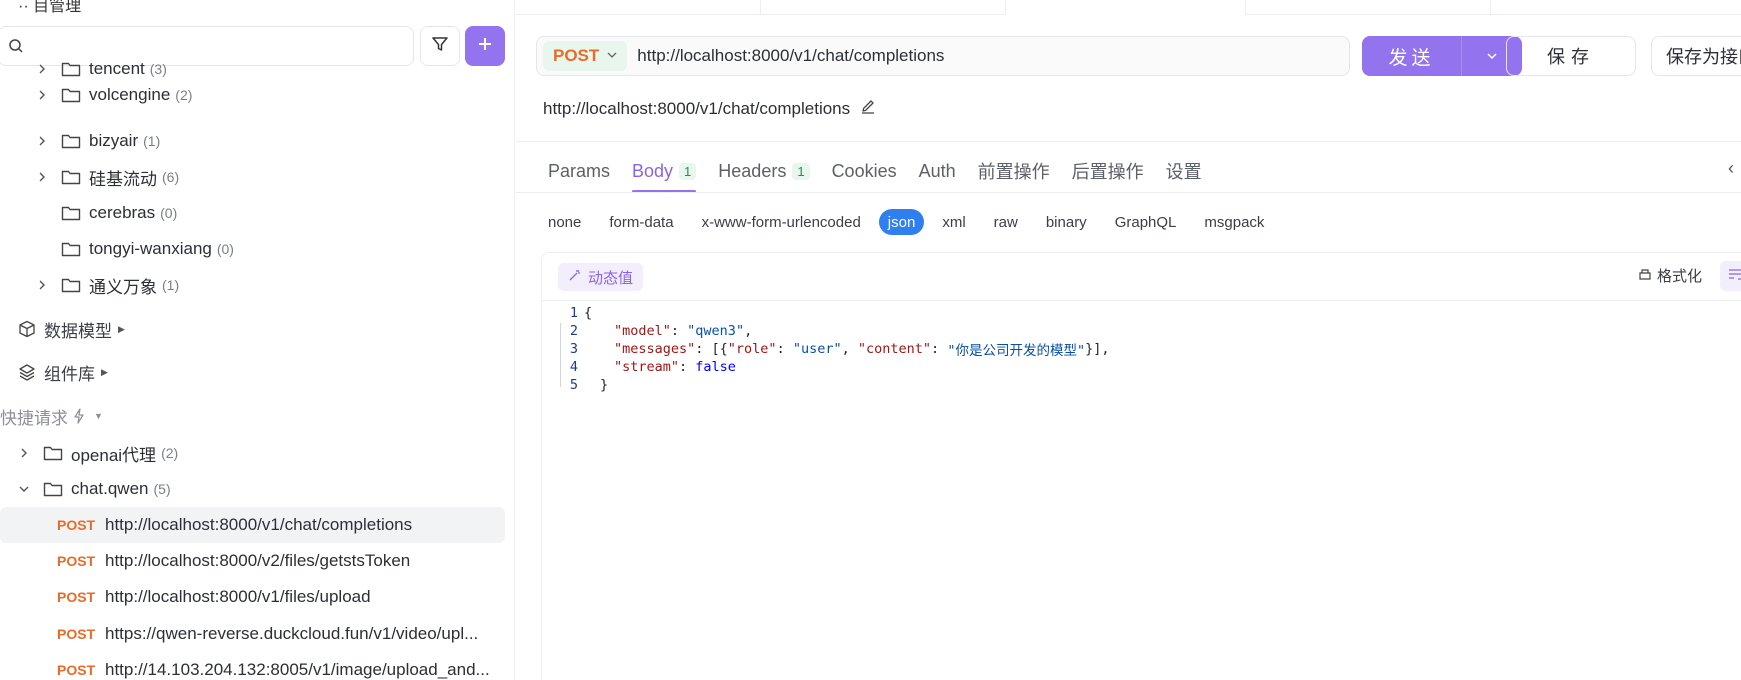 The image size is (1741, 680). Describe the element at coordinates (642, 331) in the screenshot. I see `json-key: "model"` at that location.